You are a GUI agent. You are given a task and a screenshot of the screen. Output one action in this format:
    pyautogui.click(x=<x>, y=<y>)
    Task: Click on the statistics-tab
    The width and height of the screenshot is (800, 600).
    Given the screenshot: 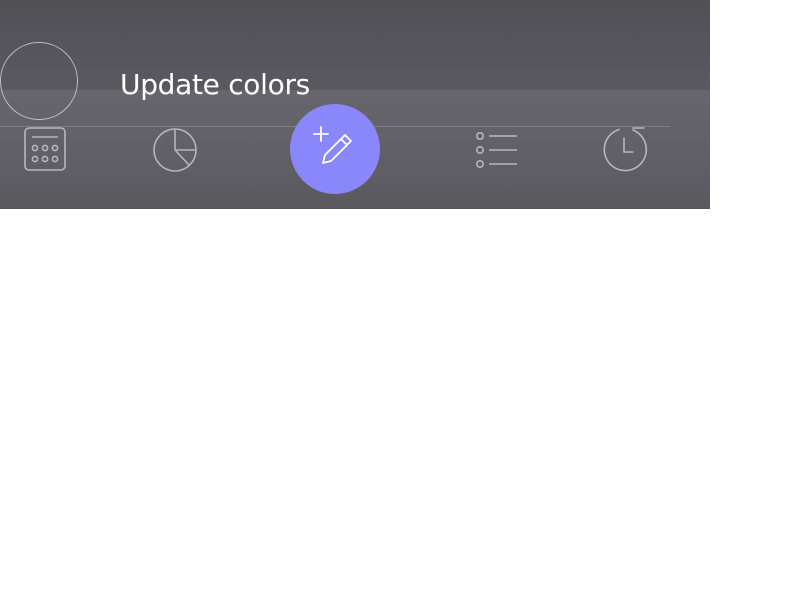 What is the action you would take?
    pyautogui.click(x=175, y=150)
    